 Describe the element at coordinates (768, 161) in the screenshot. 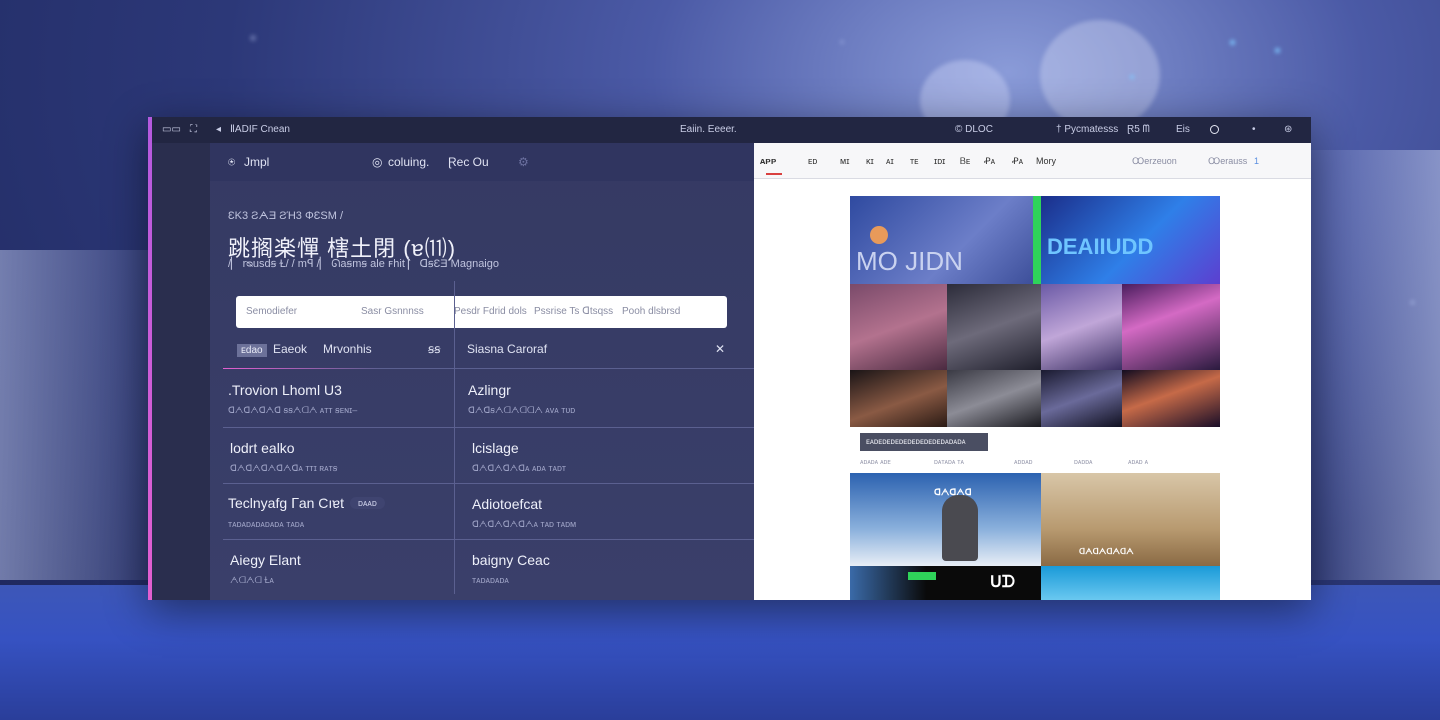

I see `nav-item: ᴀᴘᴘ` at that location.